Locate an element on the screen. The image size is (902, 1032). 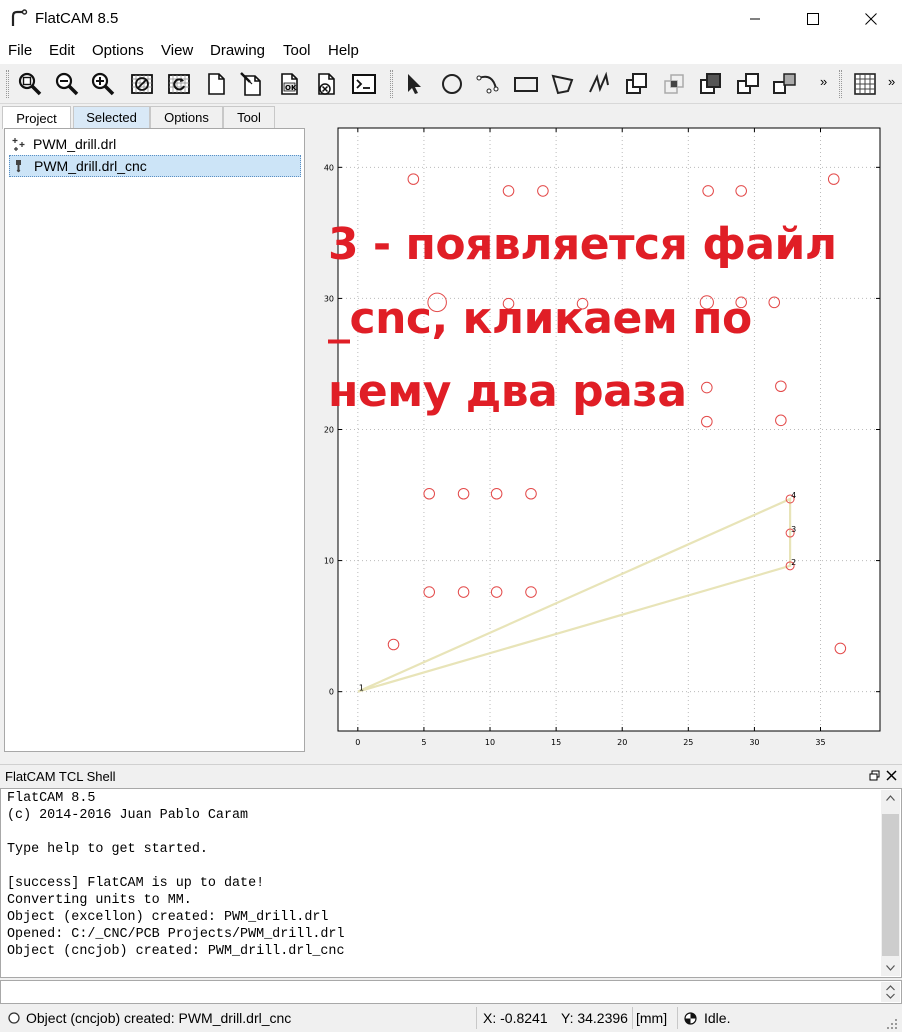
x-tick-label: 30 is located at coordinates (754, 742).